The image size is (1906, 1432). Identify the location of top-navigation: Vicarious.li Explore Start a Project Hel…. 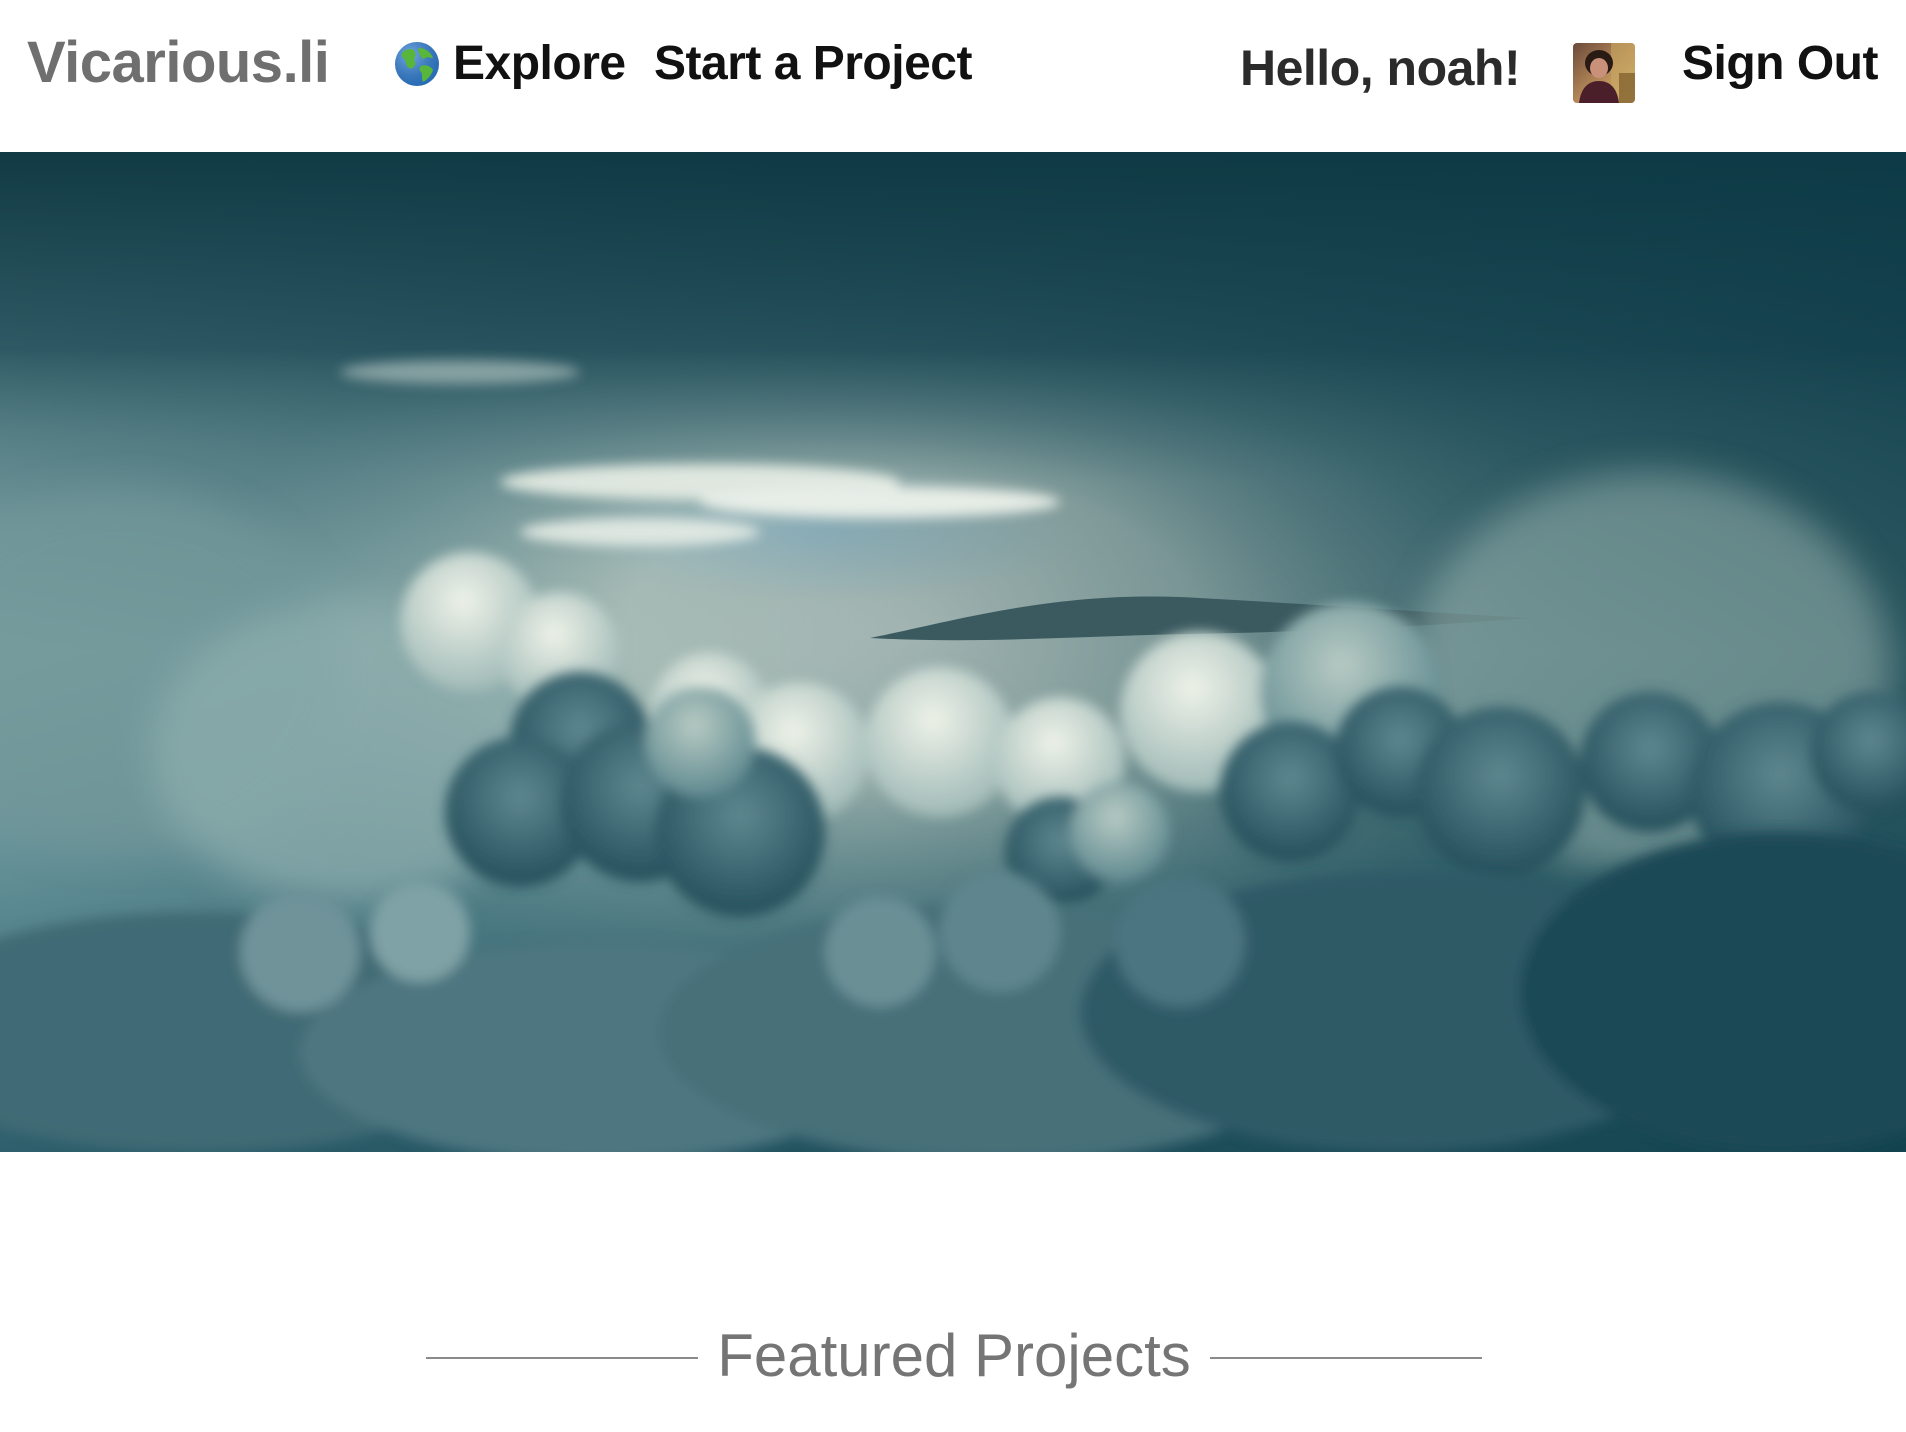
(953, 76).